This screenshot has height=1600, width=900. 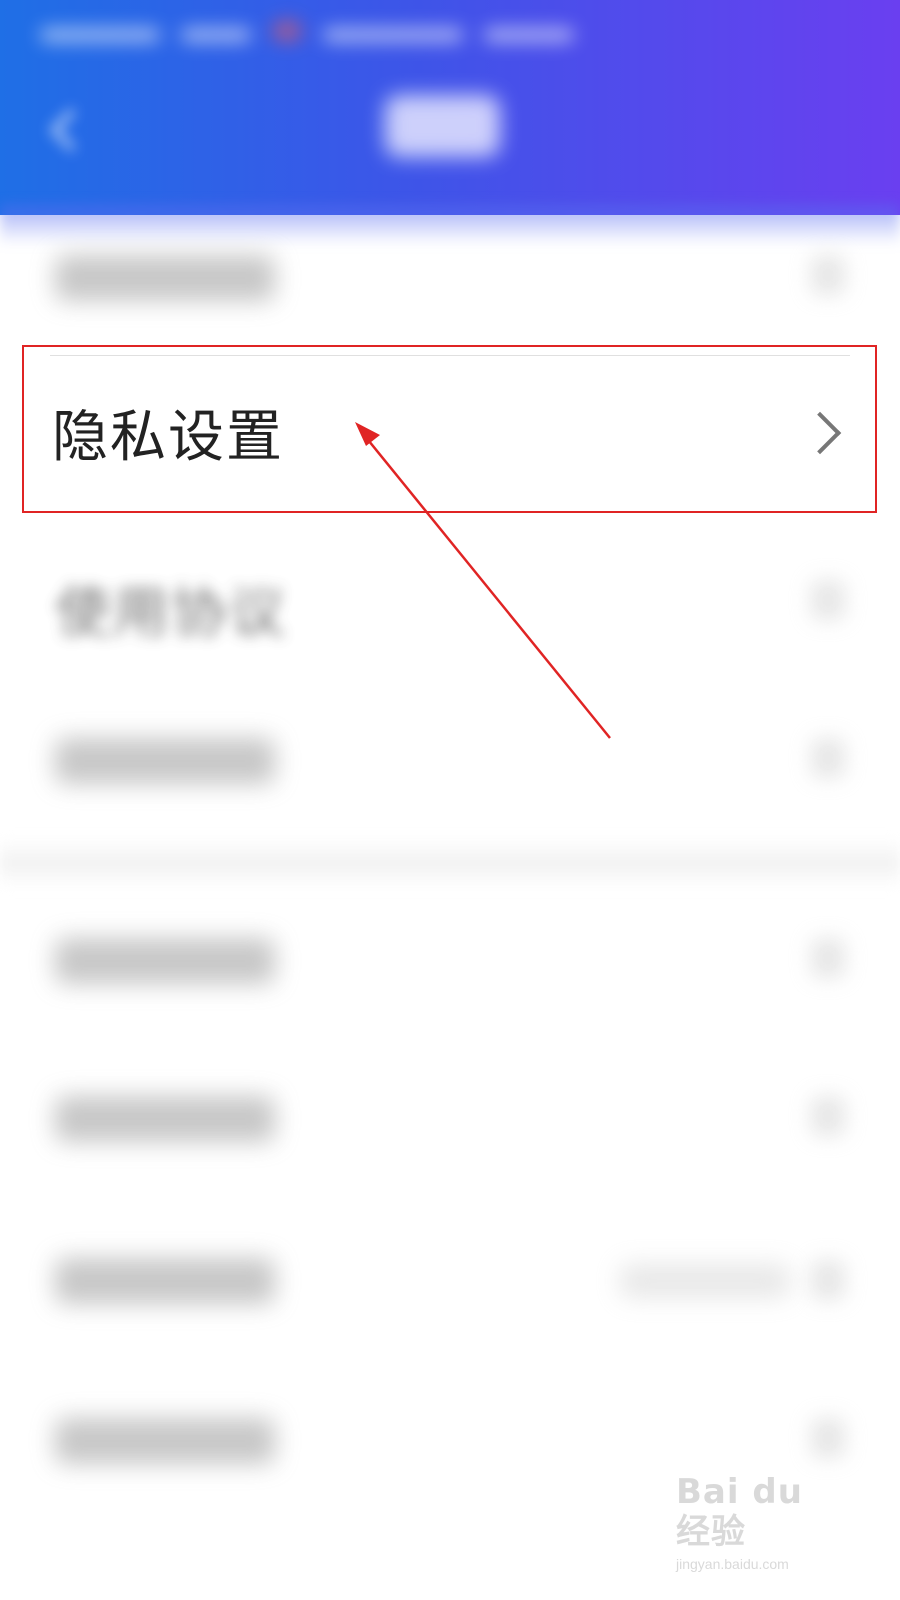 I want to click on app-header, so click(x=450, y=107).